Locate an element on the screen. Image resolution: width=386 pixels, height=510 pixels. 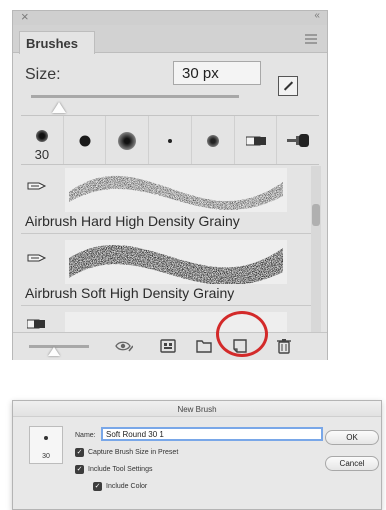
include-color-checkbox: ✓ Include Color is located at coordinates (120, 486).